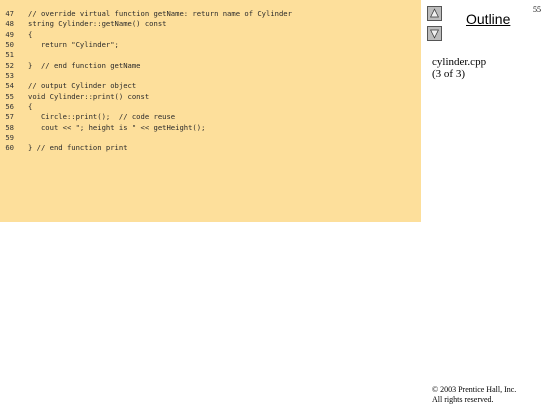 The height and width of the screenshot is (412, 550). I want to click on line-code: // output Cylinder object, so click(82, 86).